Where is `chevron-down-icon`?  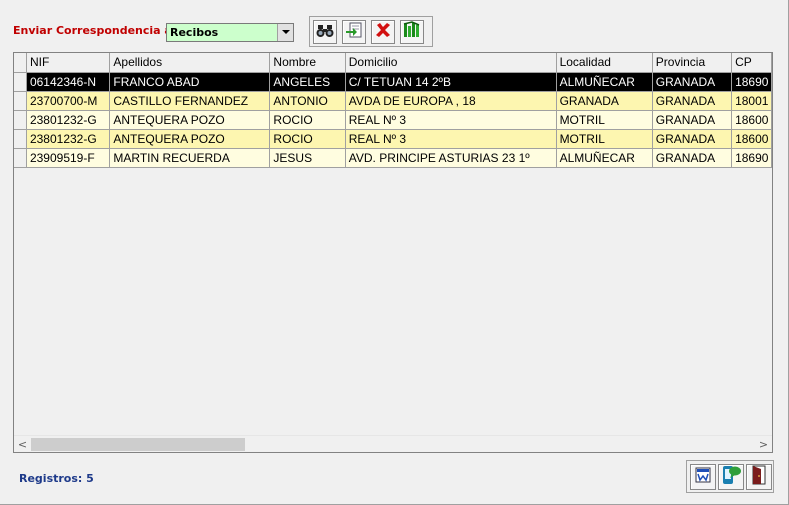 chevron-down-icon is located at coordinates (285, 32).